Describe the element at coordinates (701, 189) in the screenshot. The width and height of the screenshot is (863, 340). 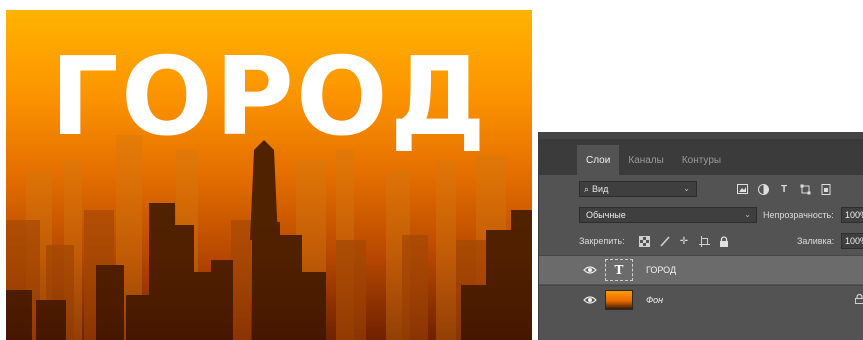
I see `filter-row: ⌕ Вид ⌄ T` at that location.